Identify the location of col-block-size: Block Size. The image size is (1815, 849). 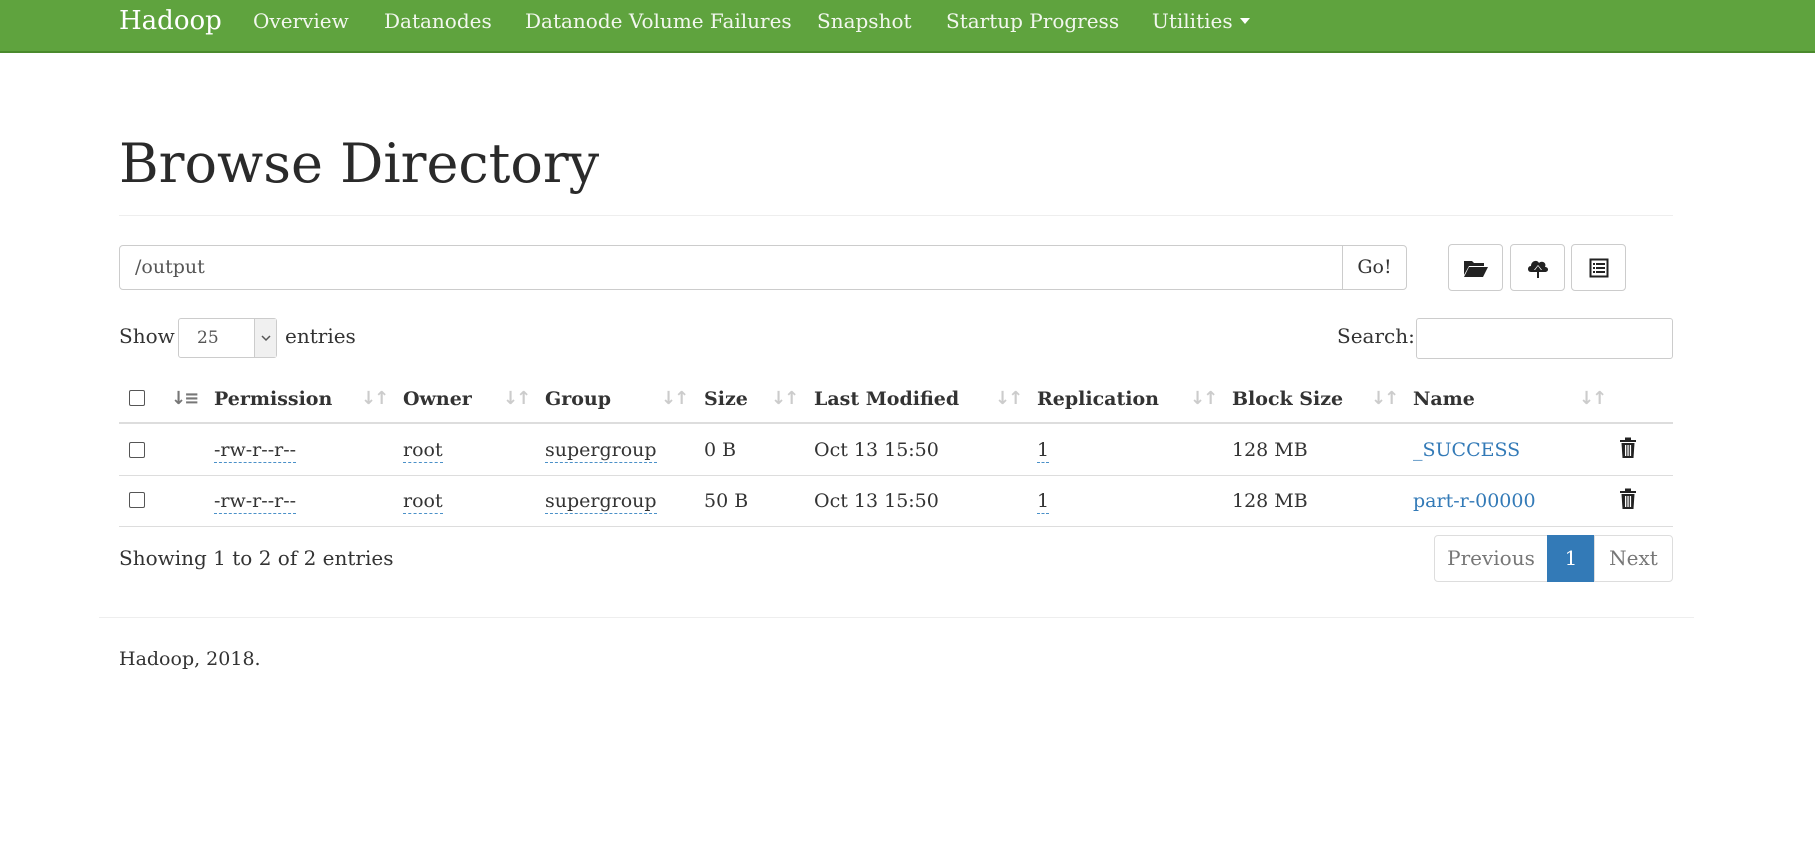
(1287, 399).